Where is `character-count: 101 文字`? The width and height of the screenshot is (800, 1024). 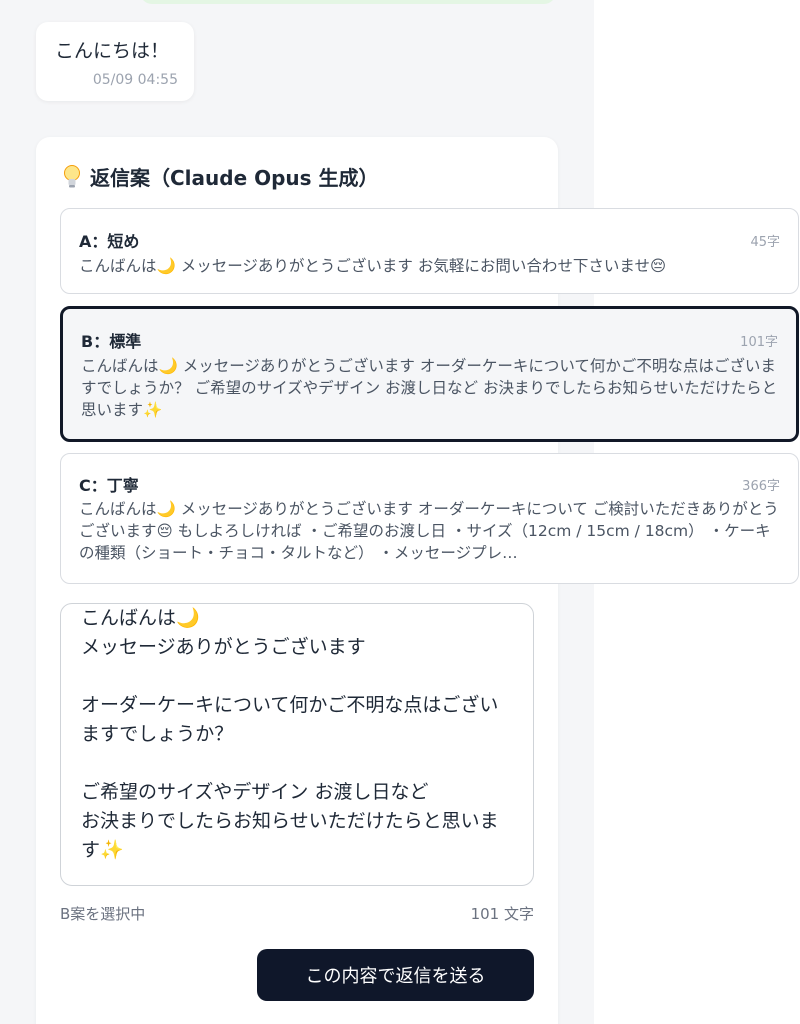 character-count: 101 文字 is located at coordinates (502, 914).